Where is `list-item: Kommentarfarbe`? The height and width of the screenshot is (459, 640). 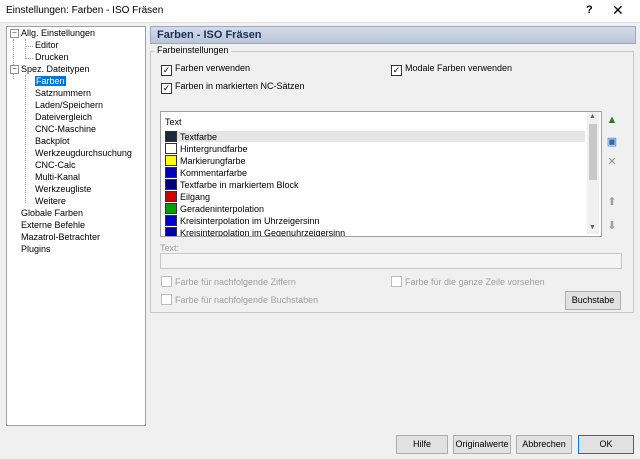 list-item: Kommentarfarbe is located at coordinates (375, 172).